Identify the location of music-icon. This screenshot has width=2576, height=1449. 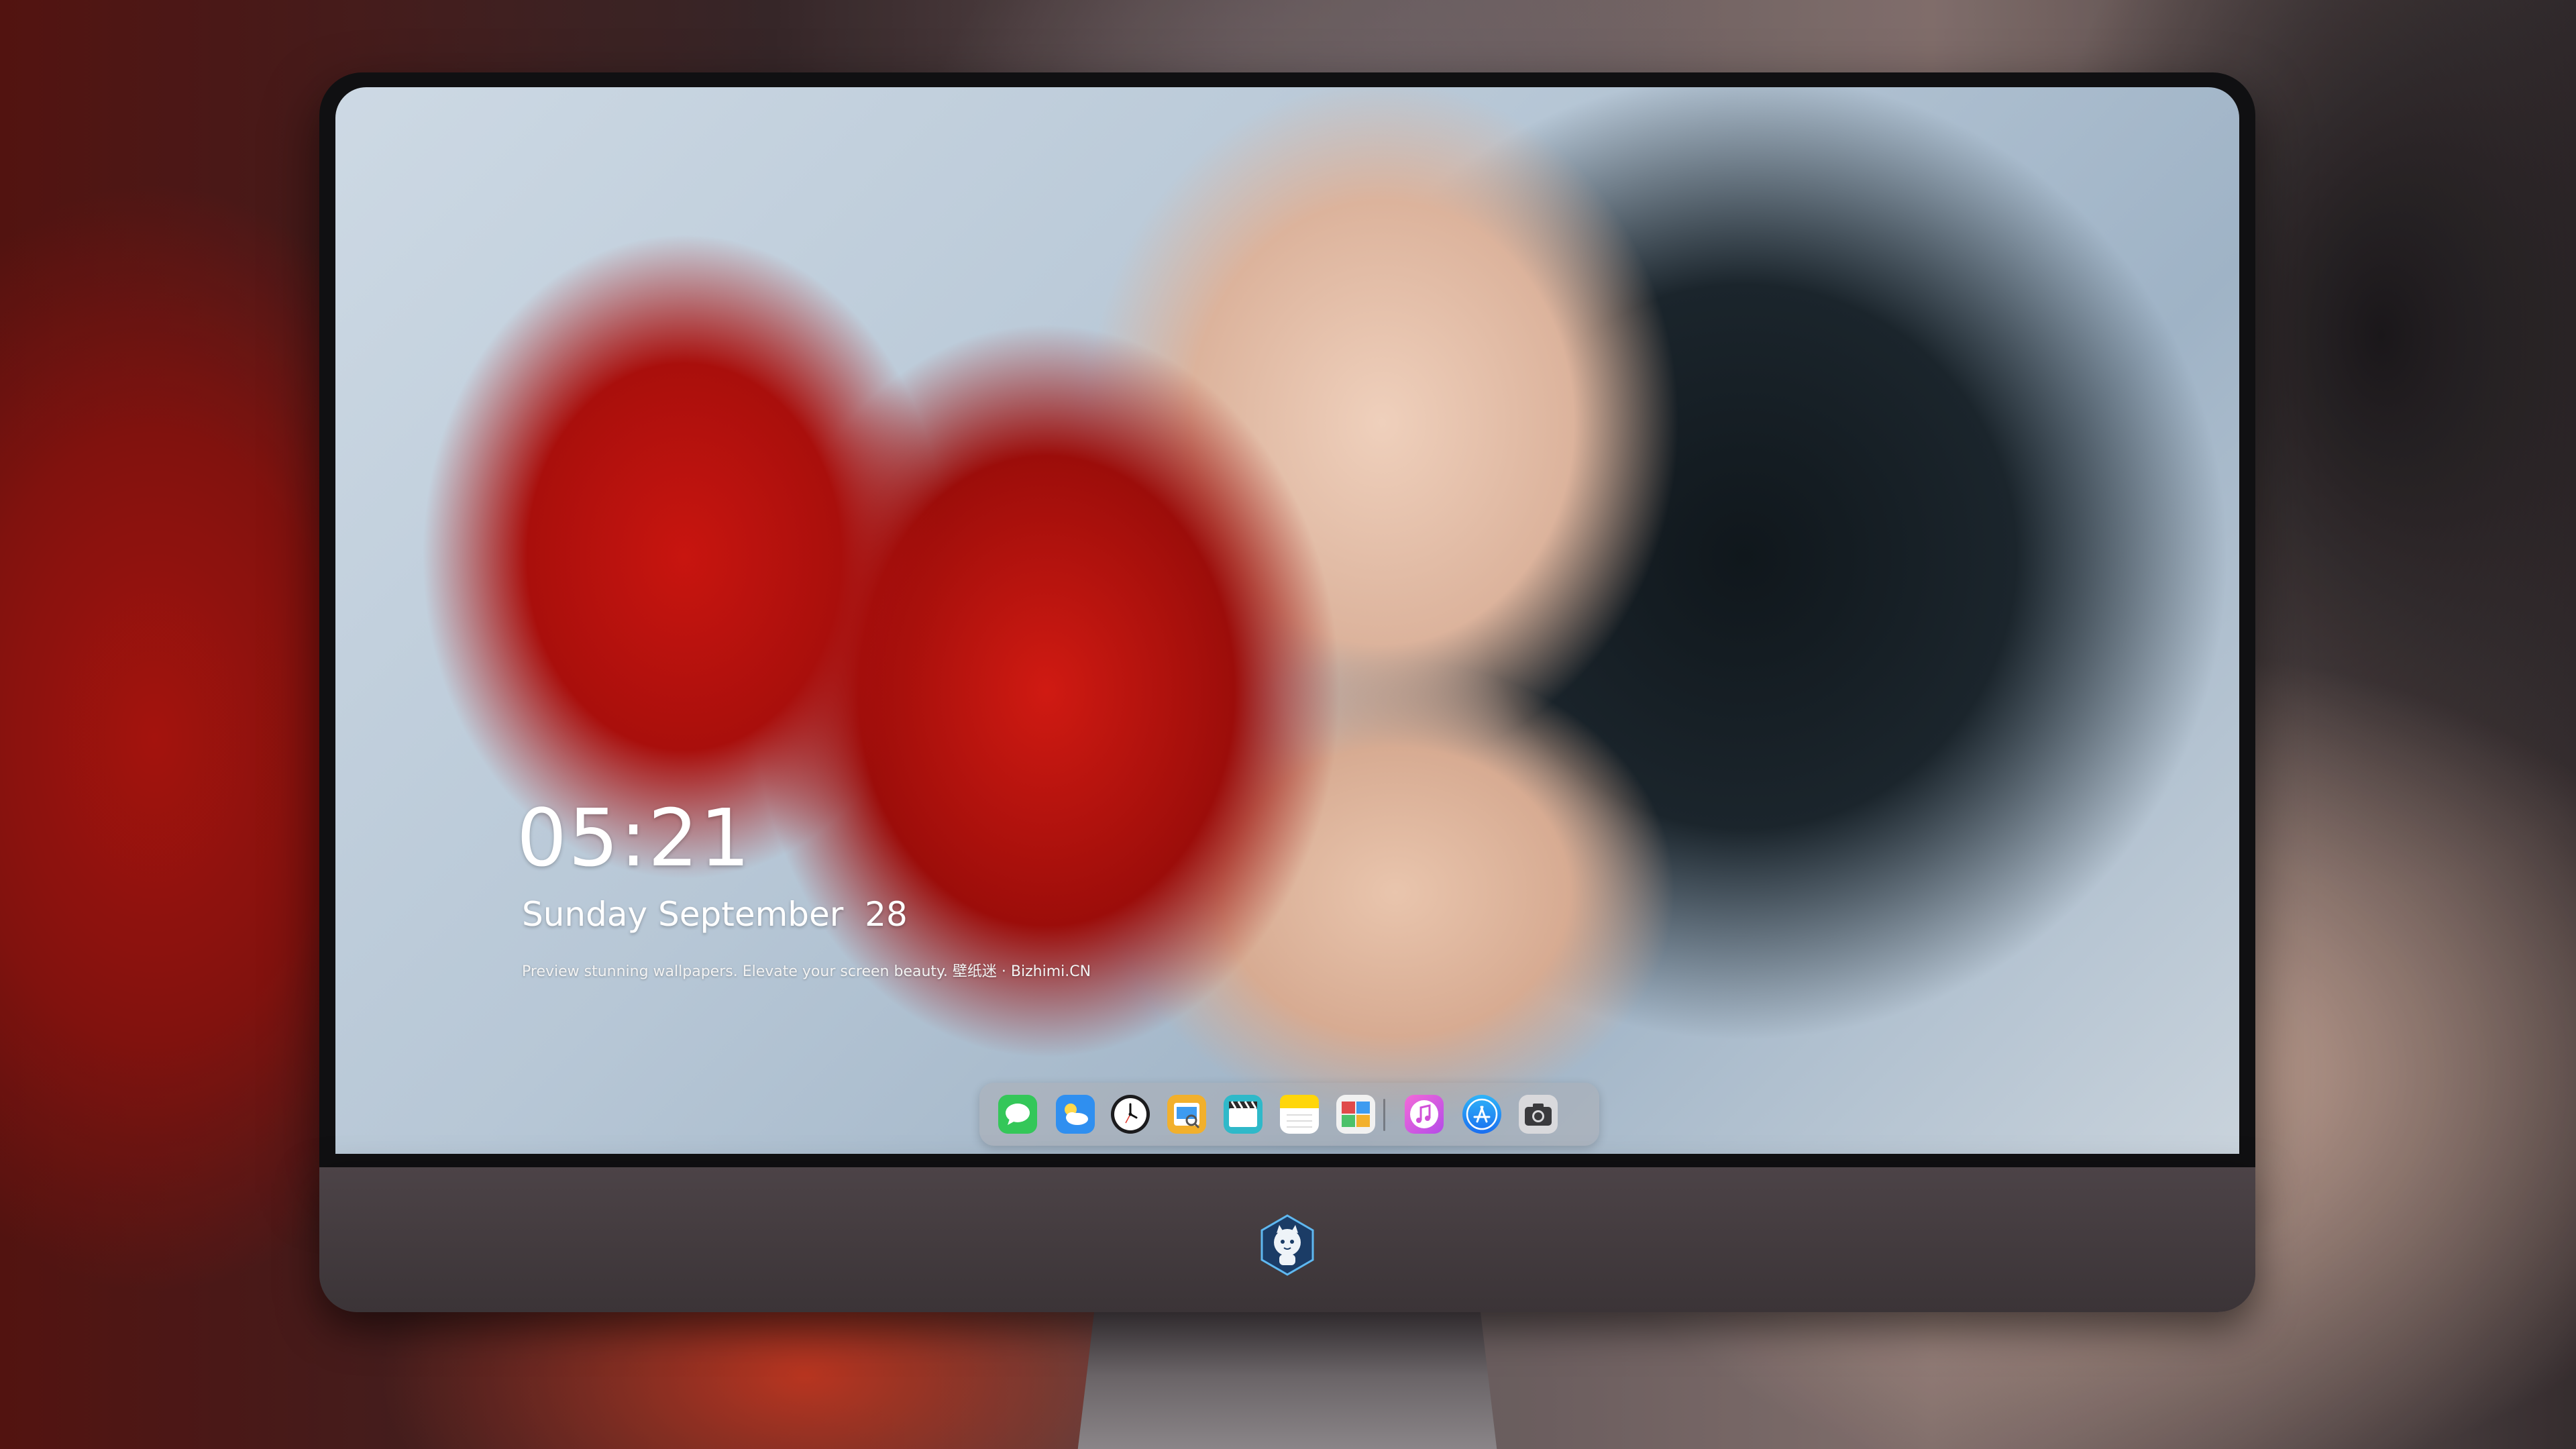
(1424, 1114).